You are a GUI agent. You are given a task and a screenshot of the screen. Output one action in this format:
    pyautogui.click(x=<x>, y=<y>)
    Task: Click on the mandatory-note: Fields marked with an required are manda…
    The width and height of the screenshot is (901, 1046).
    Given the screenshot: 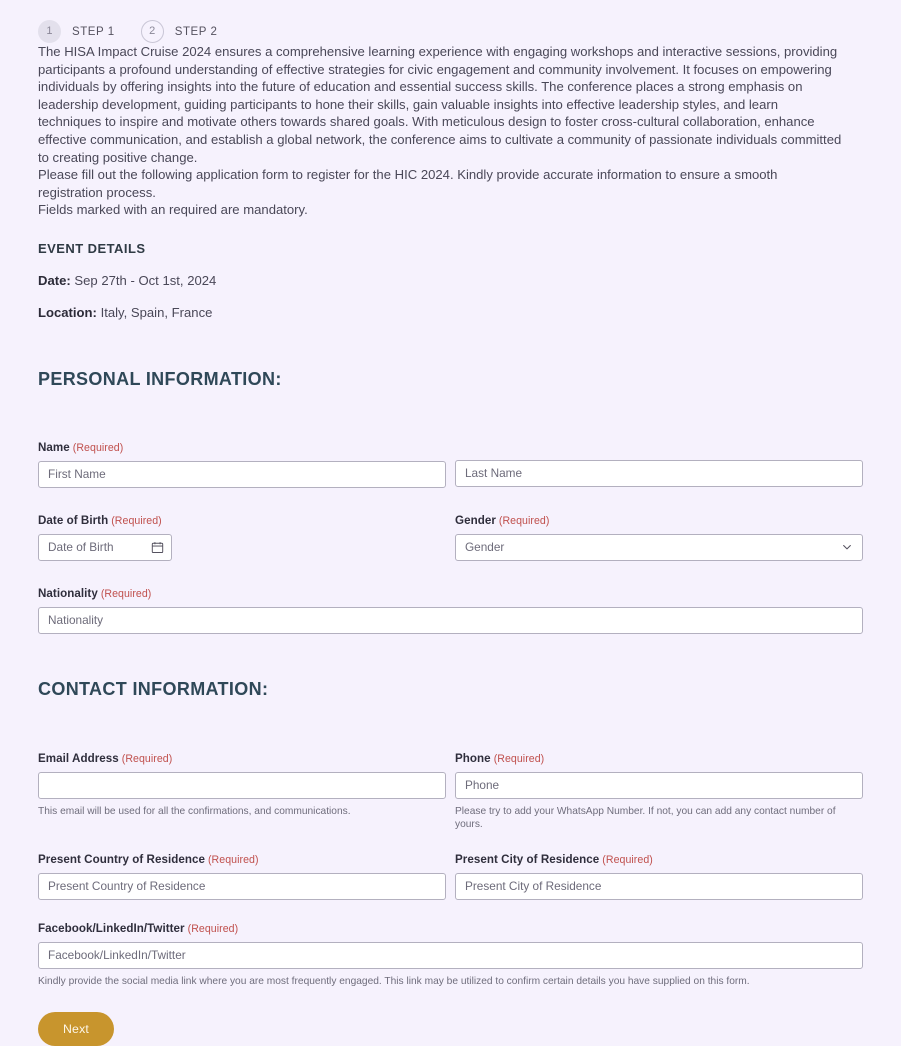 What is the action you would take?
    pyautogui.click(x=173, y=210)
    